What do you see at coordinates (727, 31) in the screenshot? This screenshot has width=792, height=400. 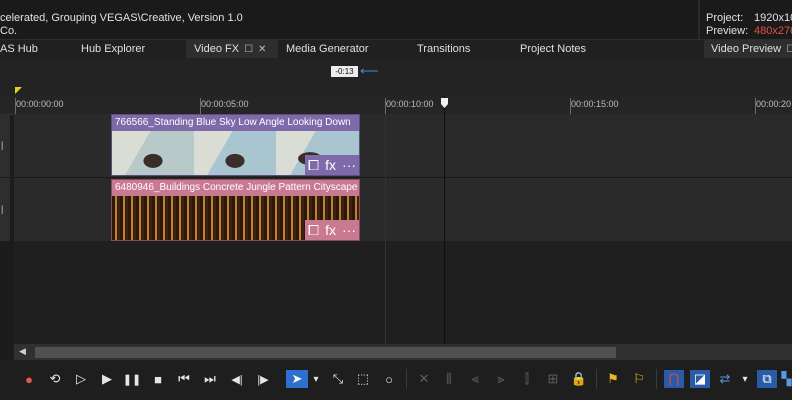 I see `preview-label: Preview:` at bounding box center [727, 31].